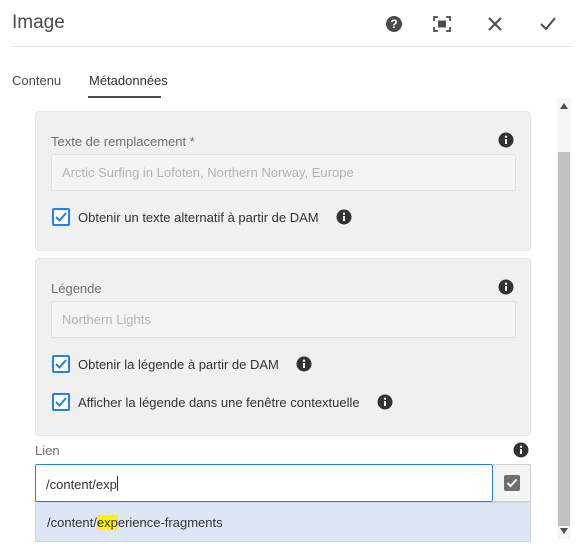 This screenshot has width=587, height=559. Describe the element at coordinates (442, 24) in the screenshot. I see `fullscreen-icon` at that location.